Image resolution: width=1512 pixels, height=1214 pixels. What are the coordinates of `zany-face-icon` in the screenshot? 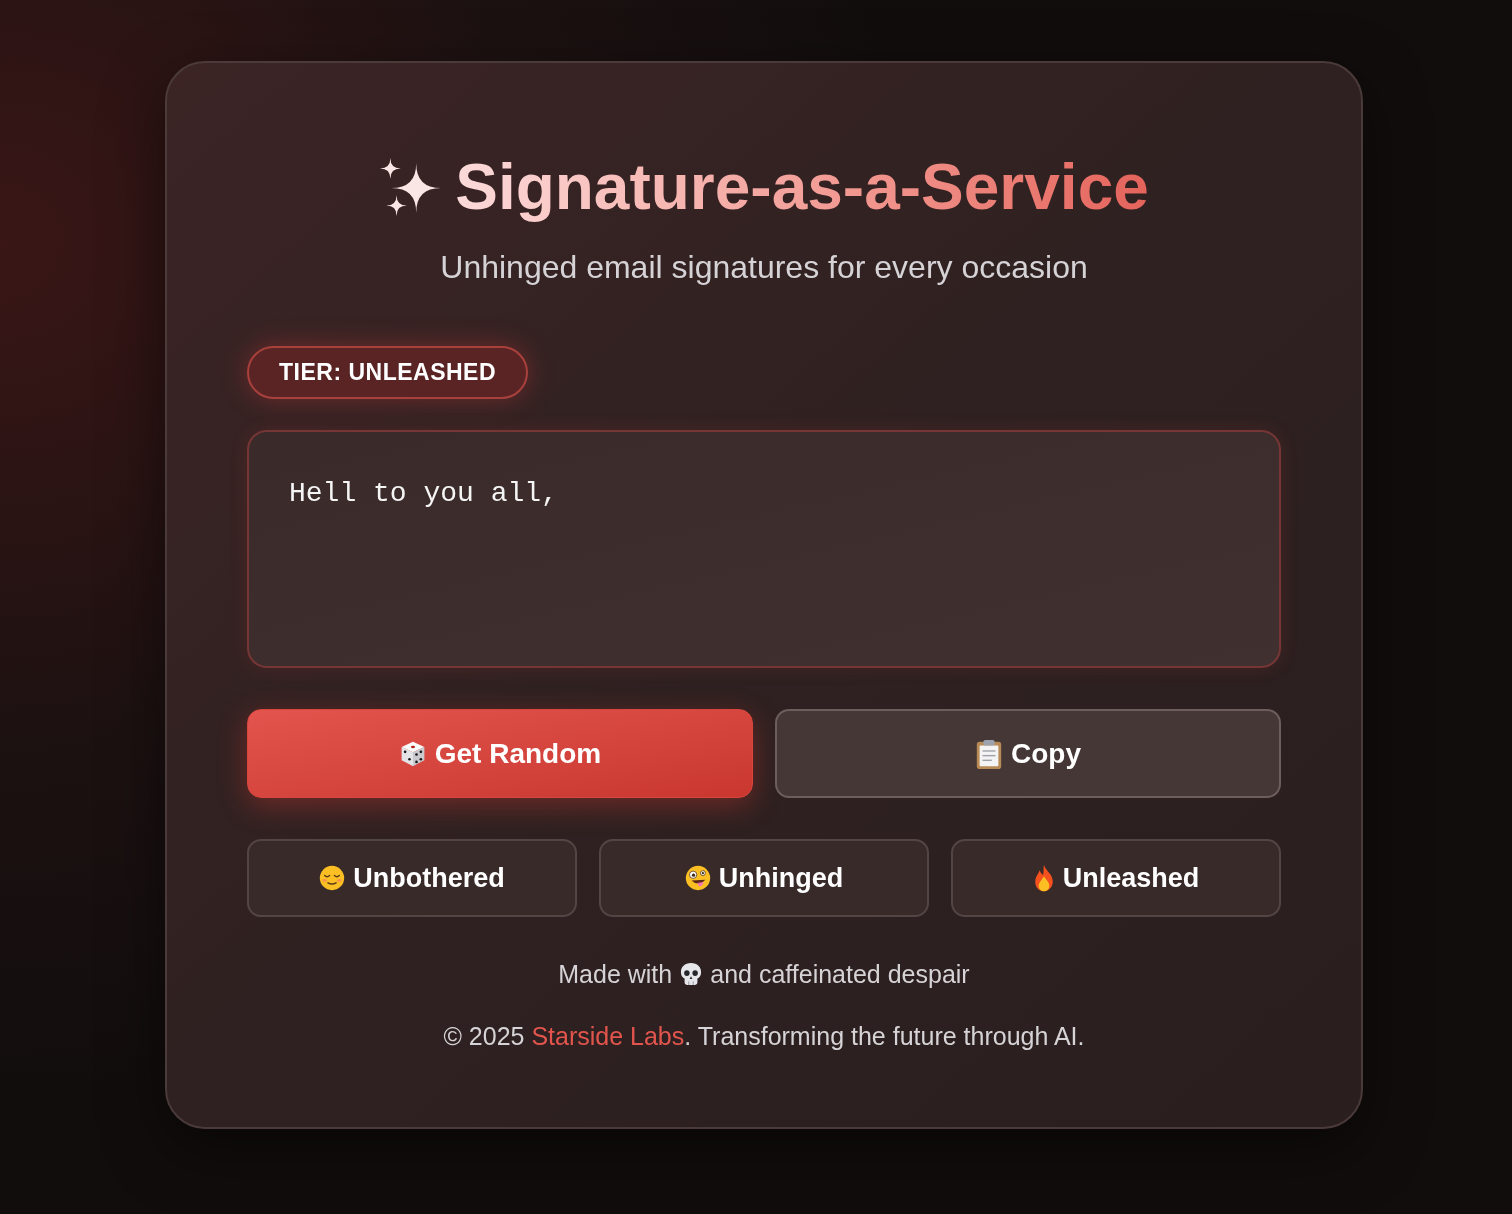 It's located at (697, 878).